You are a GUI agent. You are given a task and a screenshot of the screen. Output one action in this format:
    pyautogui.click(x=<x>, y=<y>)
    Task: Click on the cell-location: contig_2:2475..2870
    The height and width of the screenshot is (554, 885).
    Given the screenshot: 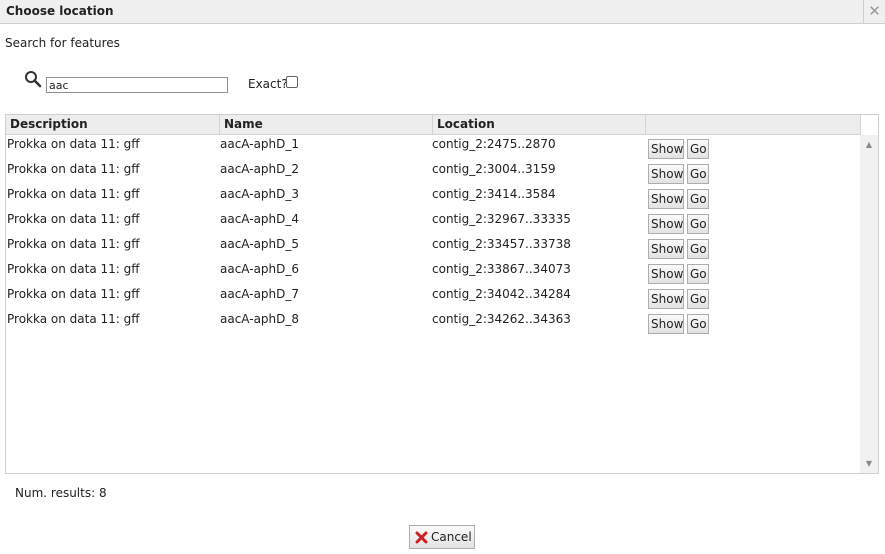 What is the action you would take?
    pyautogui.click(x=494, y=144)
    